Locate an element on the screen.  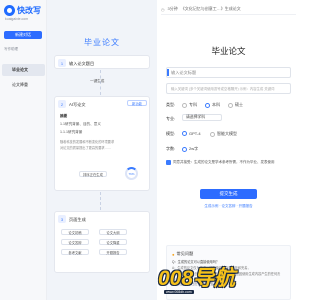
agree-checkbox: 同意并接受：生成的论文是学术参考所需，不作为毕业、发表使用 is located at coordinates (220, 162).